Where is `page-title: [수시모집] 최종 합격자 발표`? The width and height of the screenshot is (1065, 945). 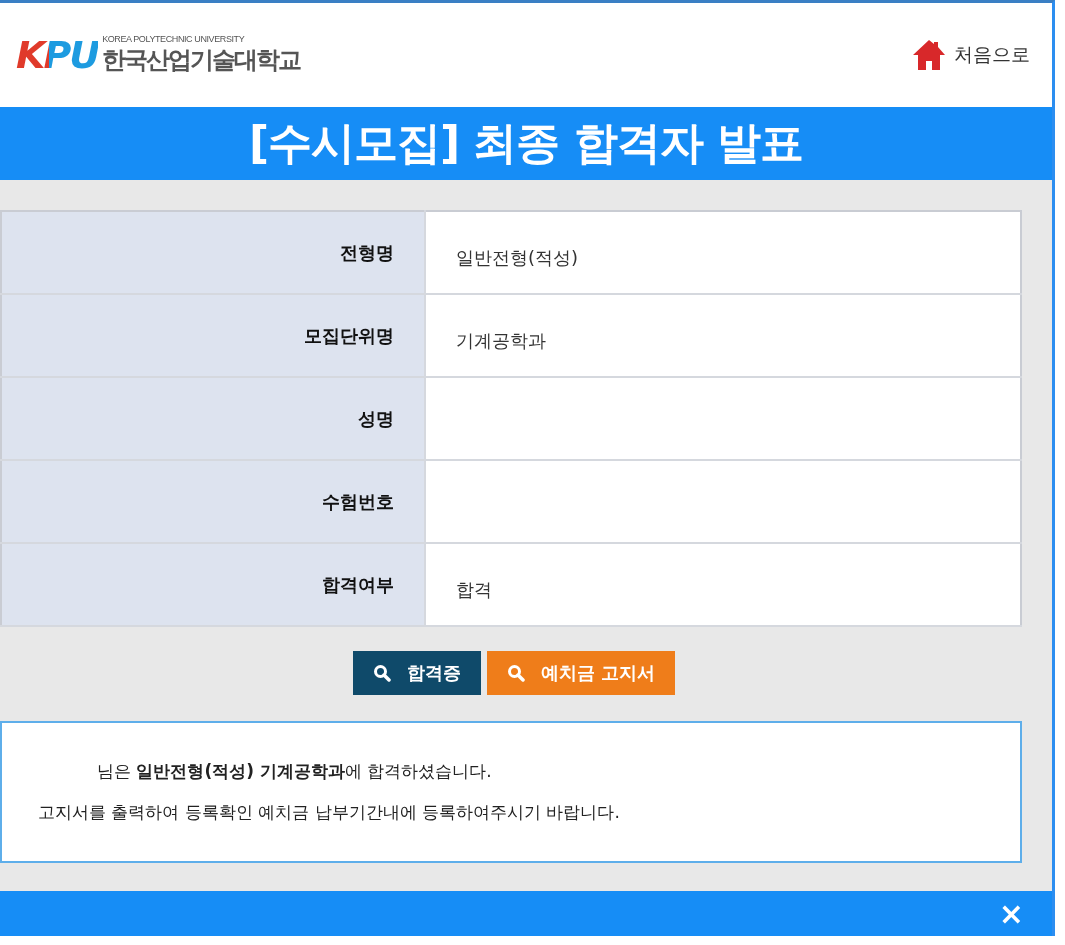
page-title: [수시모집] 최종 합격자 발표 is located at coordinates (526, 143).